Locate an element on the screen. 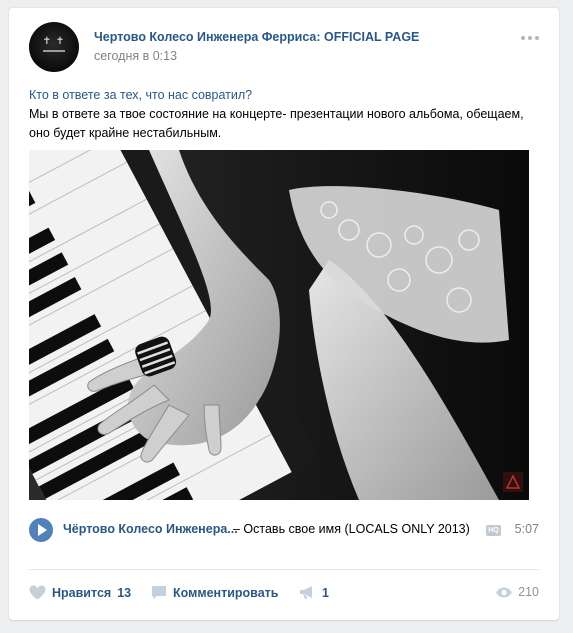  more-dots-icon is located at coordinates (530, 38).